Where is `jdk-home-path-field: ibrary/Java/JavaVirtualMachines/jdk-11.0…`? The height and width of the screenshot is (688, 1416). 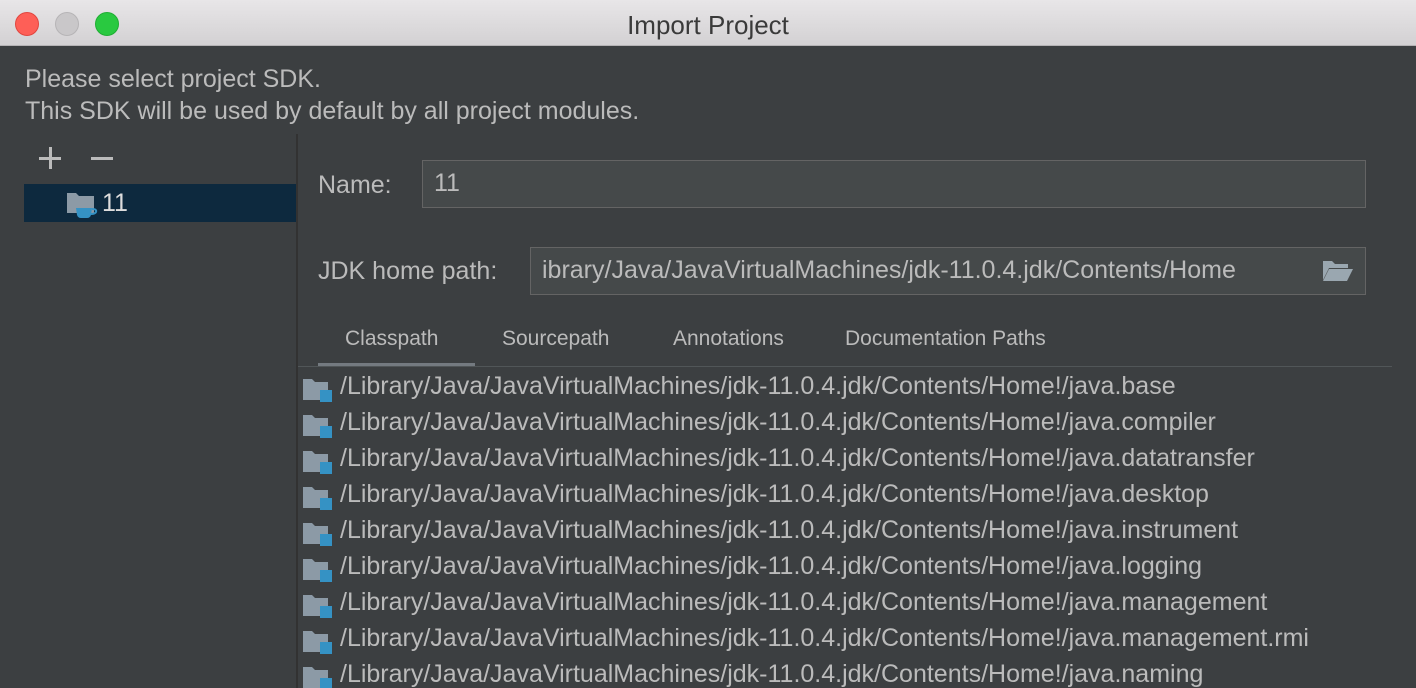 jdk-home-path-field: ibrary/Java/JavaVirtualMachines/jdk-11.0… is located at coordinates (948, 271).